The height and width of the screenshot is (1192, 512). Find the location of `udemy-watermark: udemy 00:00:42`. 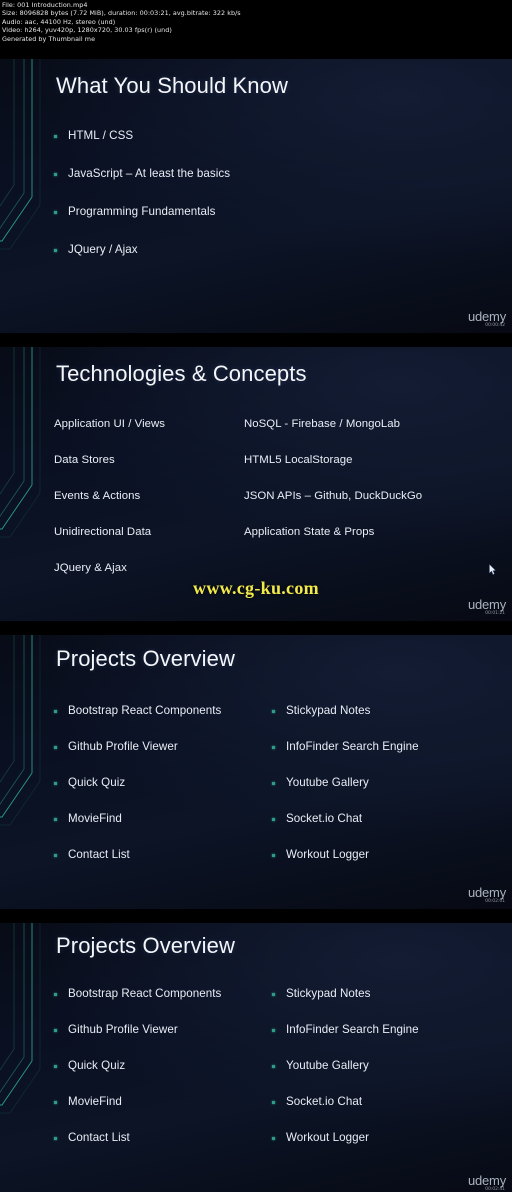

udemy-watermark: udemy 00:00:42 is located at coordinates (487, 319).